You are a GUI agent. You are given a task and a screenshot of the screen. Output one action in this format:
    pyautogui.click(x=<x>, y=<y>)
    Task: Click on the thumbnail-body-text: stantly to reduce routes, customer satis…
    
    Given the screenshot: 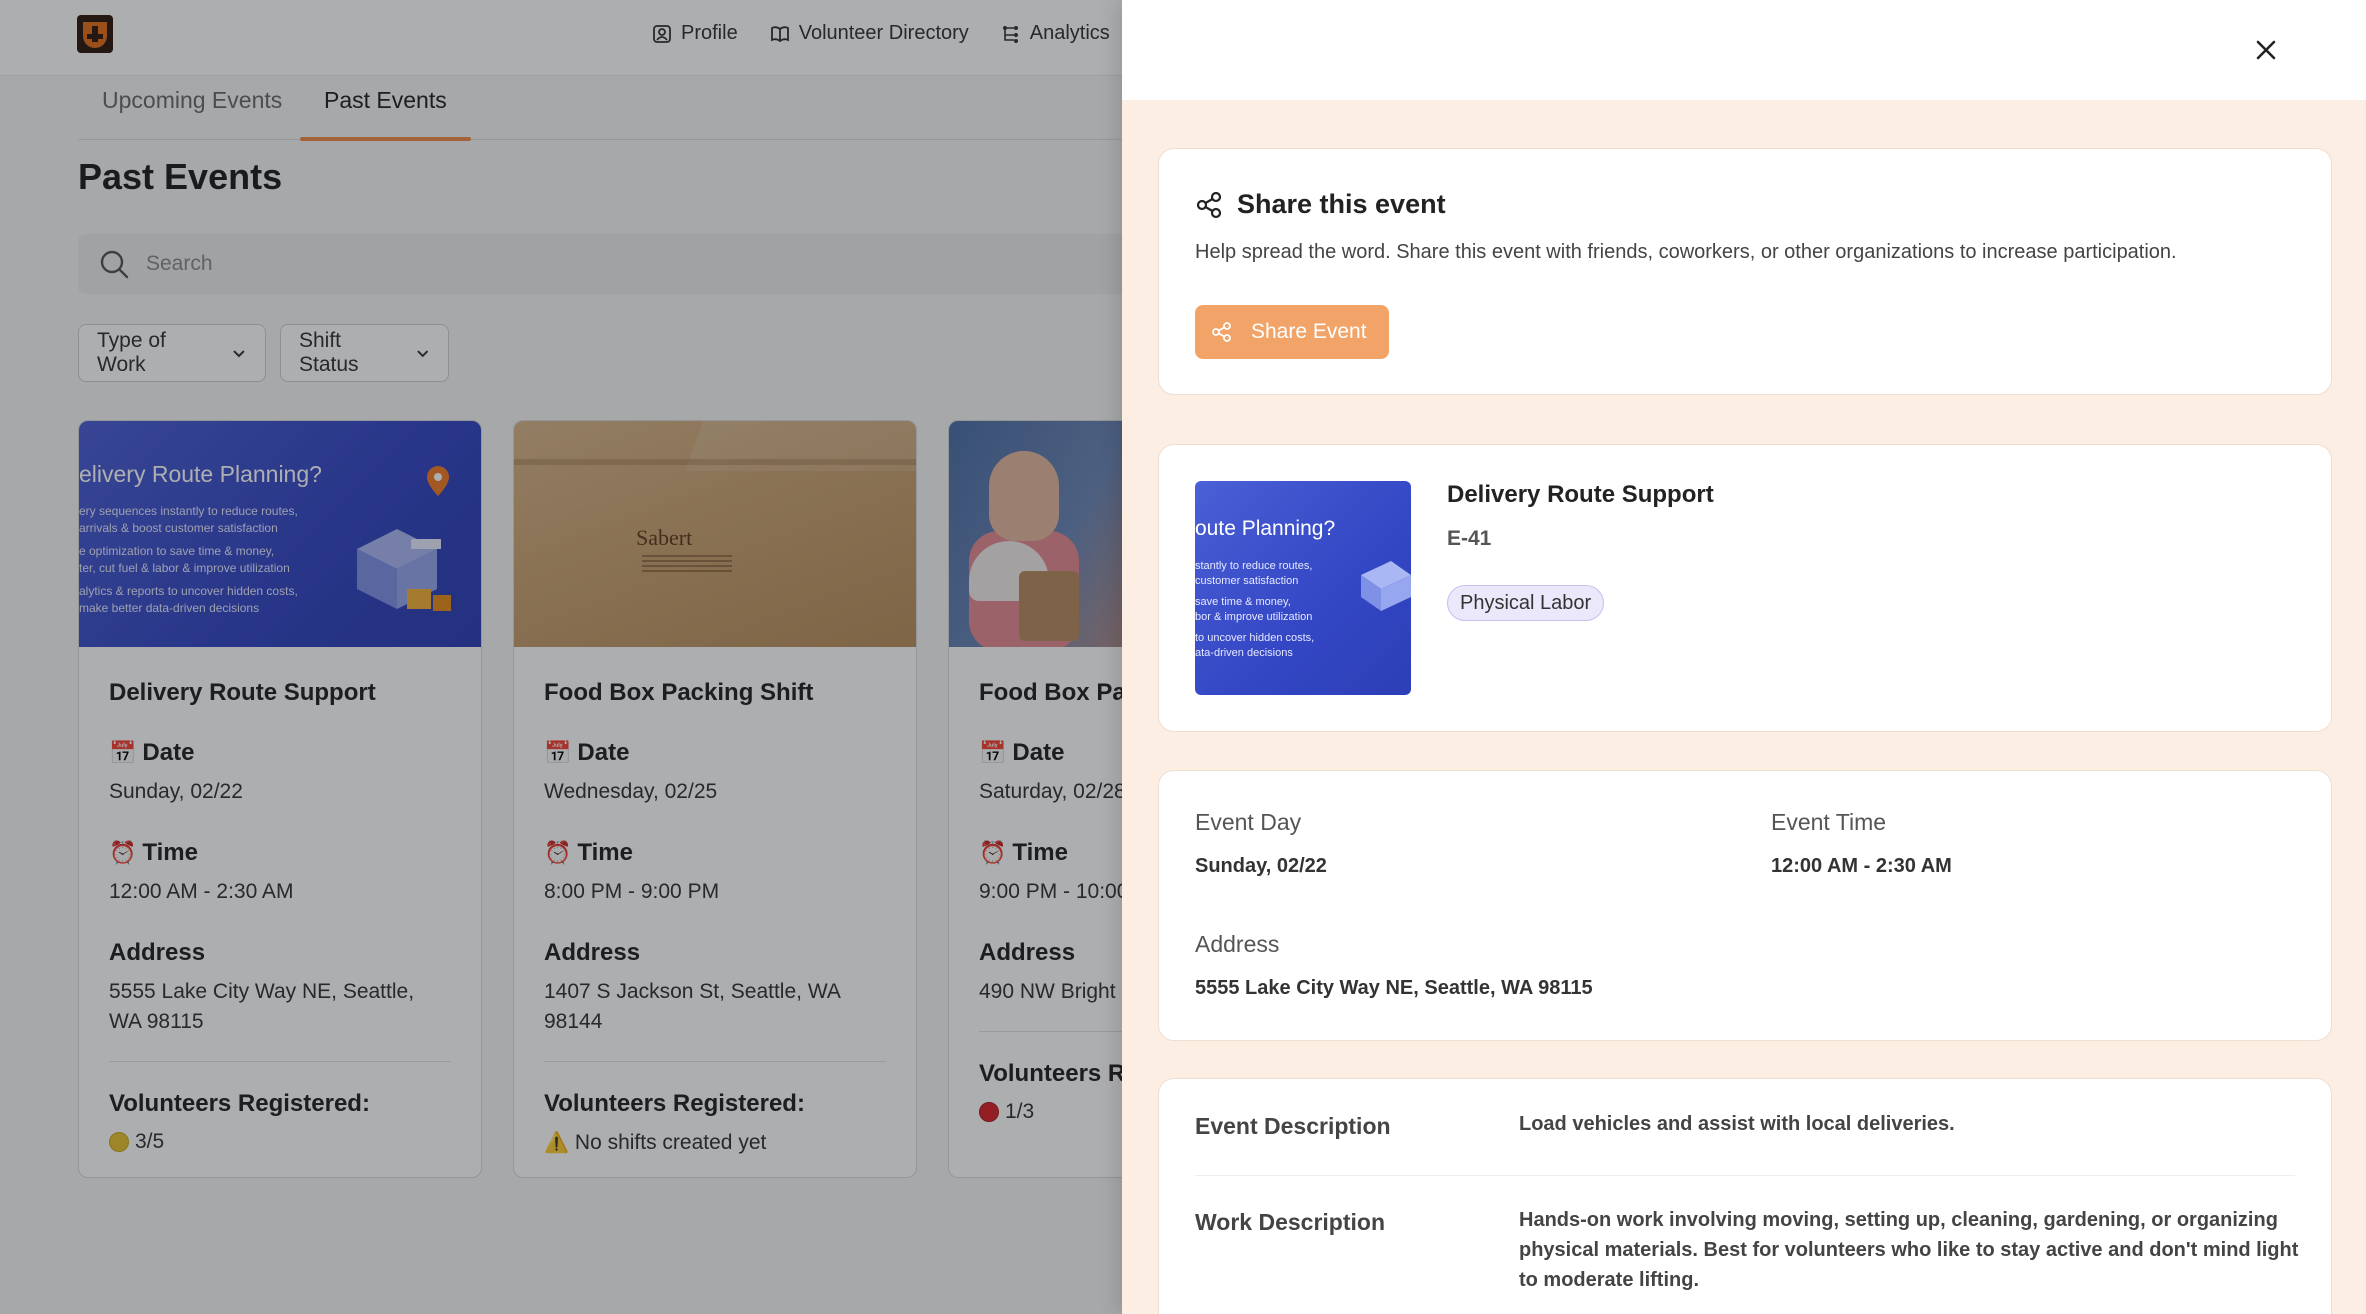 What is the action you would take?
    pyautogui.click(x=1255, y=609)
    